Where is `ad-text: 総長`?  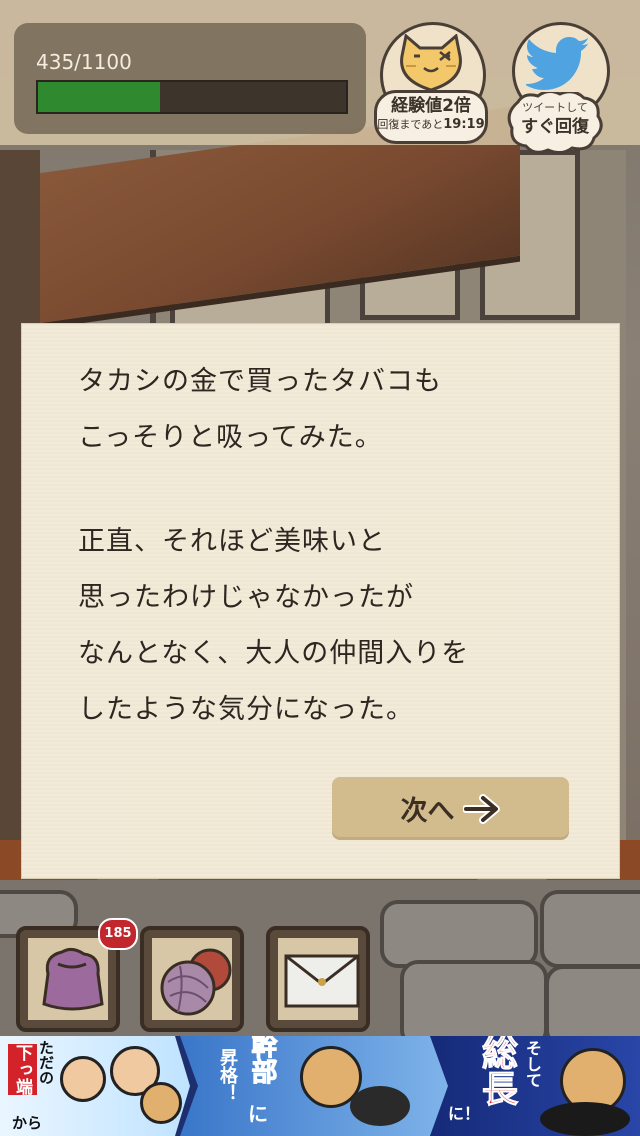 ad-text: 総長 is located at coordinates (497, 1071).